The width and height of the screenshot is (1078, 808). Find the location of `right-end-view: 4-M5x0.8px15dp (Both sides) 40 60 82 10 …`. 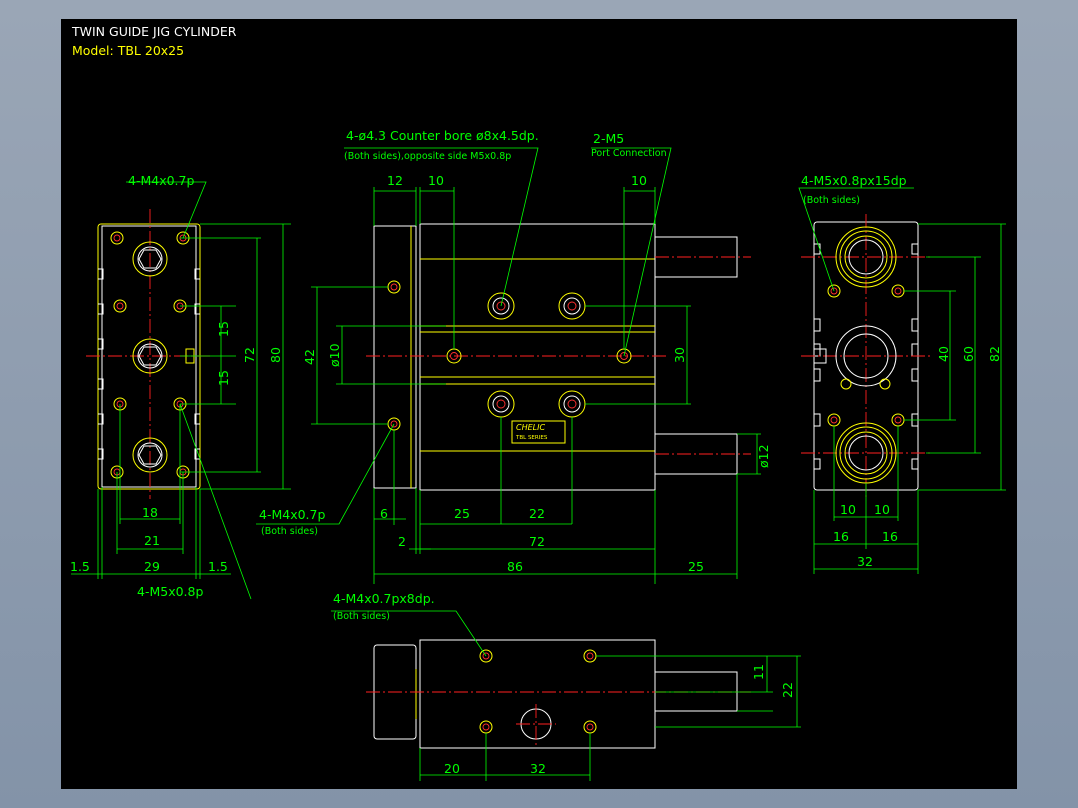

right-end-view: 4-M5x0.8px15dp (Both sides) 40 60 82 10 … is located at coordinates (902, 373).